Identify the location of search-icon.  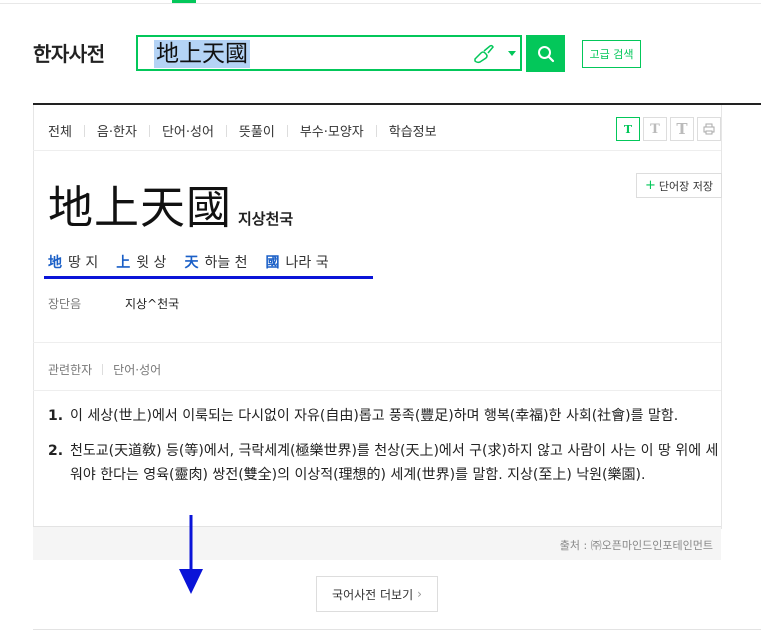
(545, 53).